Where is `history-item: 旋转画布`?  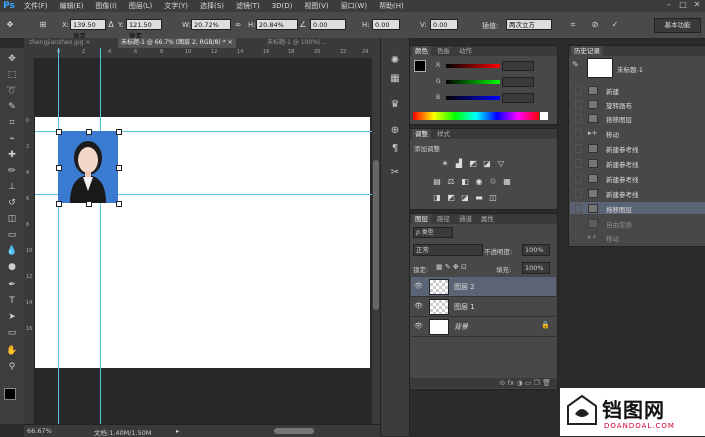 history-item: 旋转画布 is located at coordinates (637, 104).